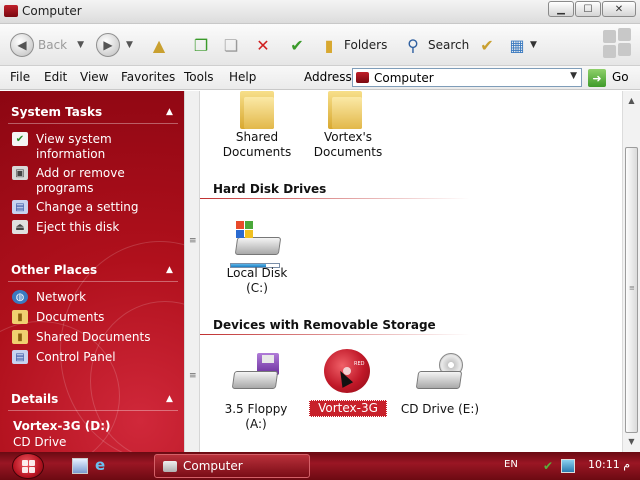  What do you see at coordinates (80, 180) in the screenshot?
I see `task-label: Add or remove programs` at bounding box center [80, 180].